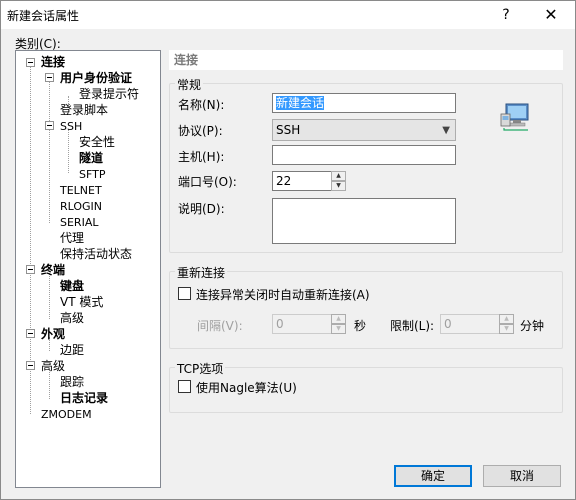 This screenshot has height=500, width=576. What do you see at coordinates (366, 60) in the screenshot?
I see `panel-header: 连接` at bounding box center [366, 60].